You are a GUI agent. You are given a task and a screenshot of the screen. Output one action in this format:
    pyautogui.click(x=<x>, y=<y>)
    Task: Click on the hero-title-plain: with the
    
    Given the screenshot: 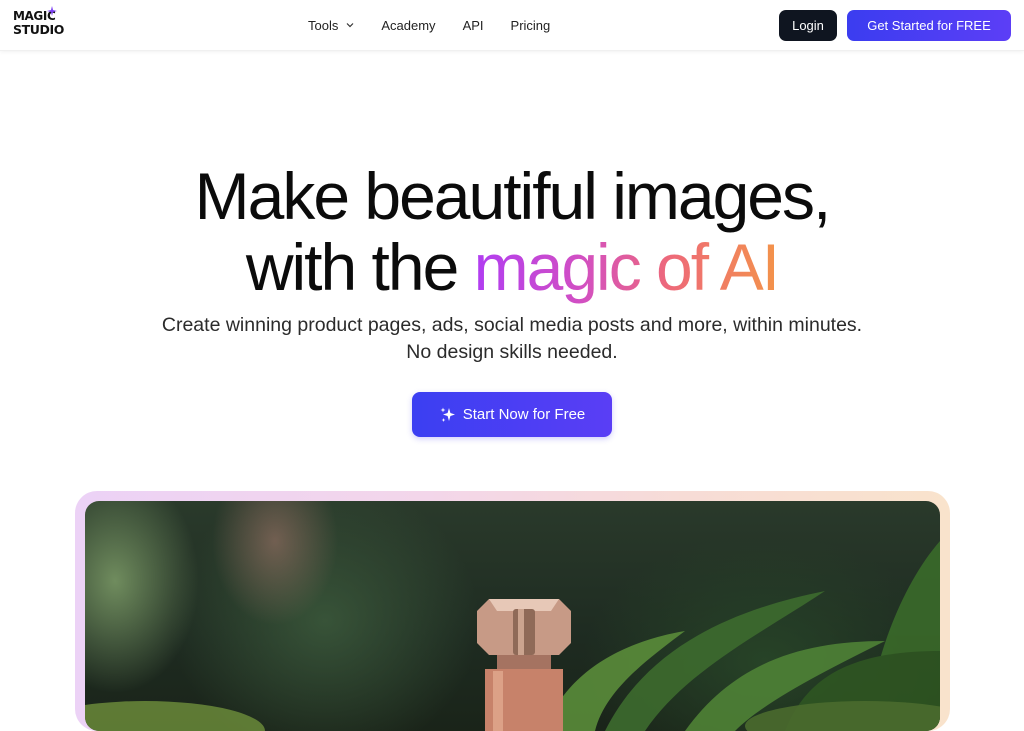 What is the action you would take?
    pyautogui.click(x=359, y=267)
    